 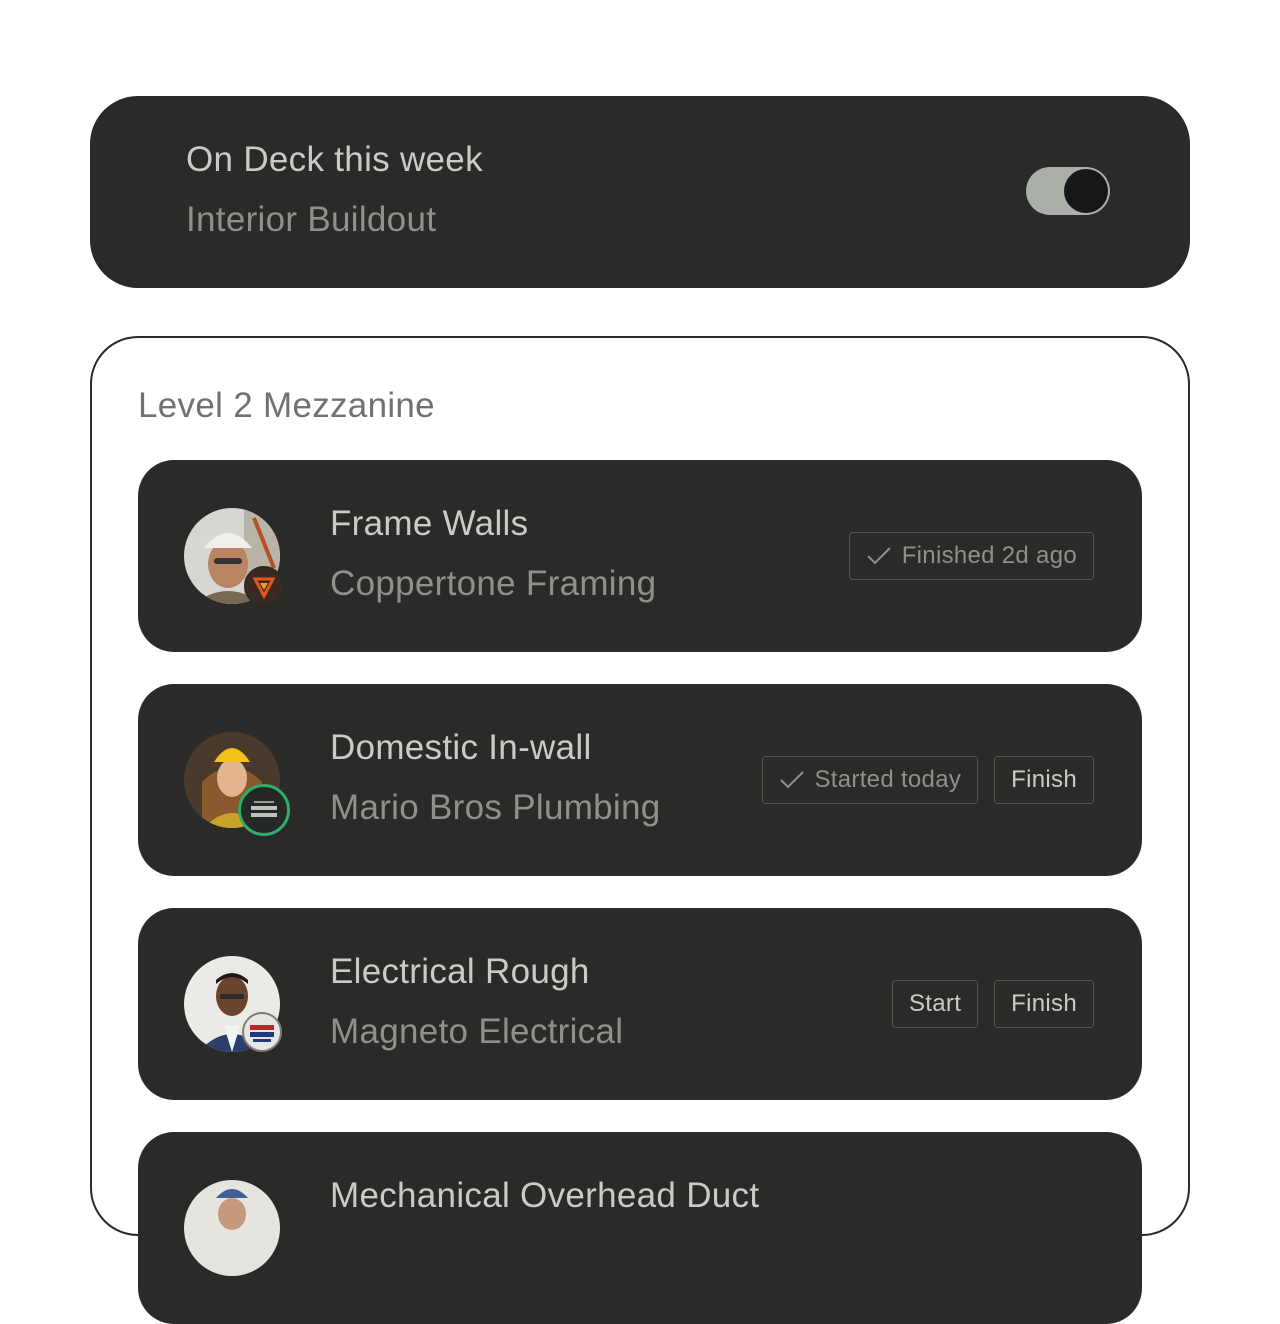 What do you see at coordinates (640, 1228) in the screenshot?
I see `task-card: Mechanical Overhead Duct` at bounding box center [640, 1228].